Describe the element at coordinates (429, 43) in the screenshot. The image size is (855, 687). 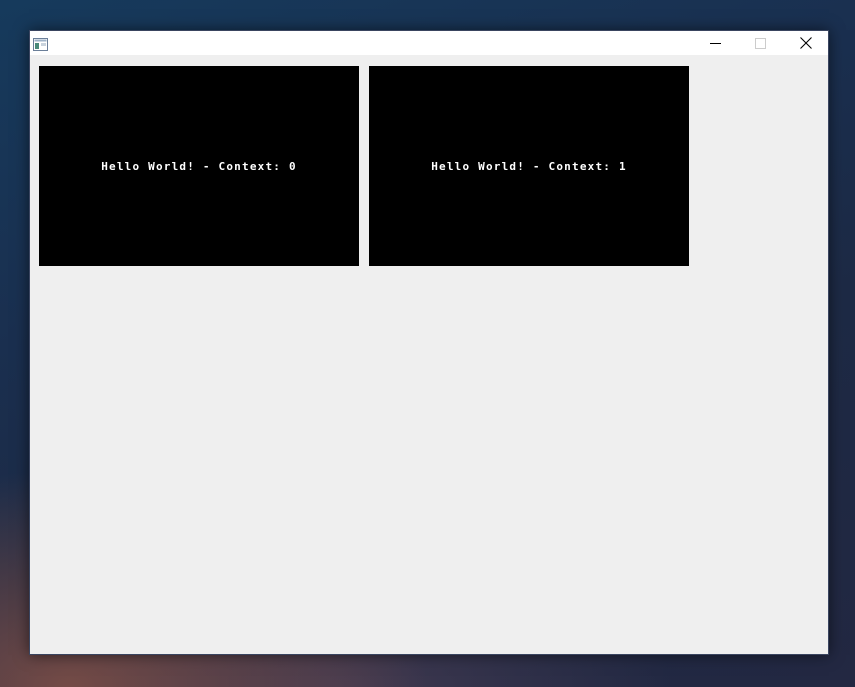
I see `title-bar` at that location.